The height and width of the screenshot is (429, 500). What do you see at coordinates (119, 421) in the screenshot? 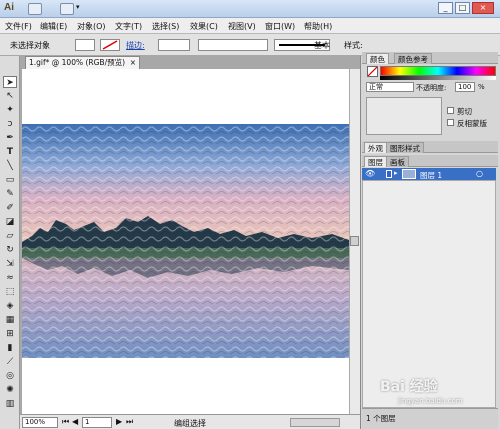
I see `next-artboard-icon: ▶` at bounding box center [119, 421].